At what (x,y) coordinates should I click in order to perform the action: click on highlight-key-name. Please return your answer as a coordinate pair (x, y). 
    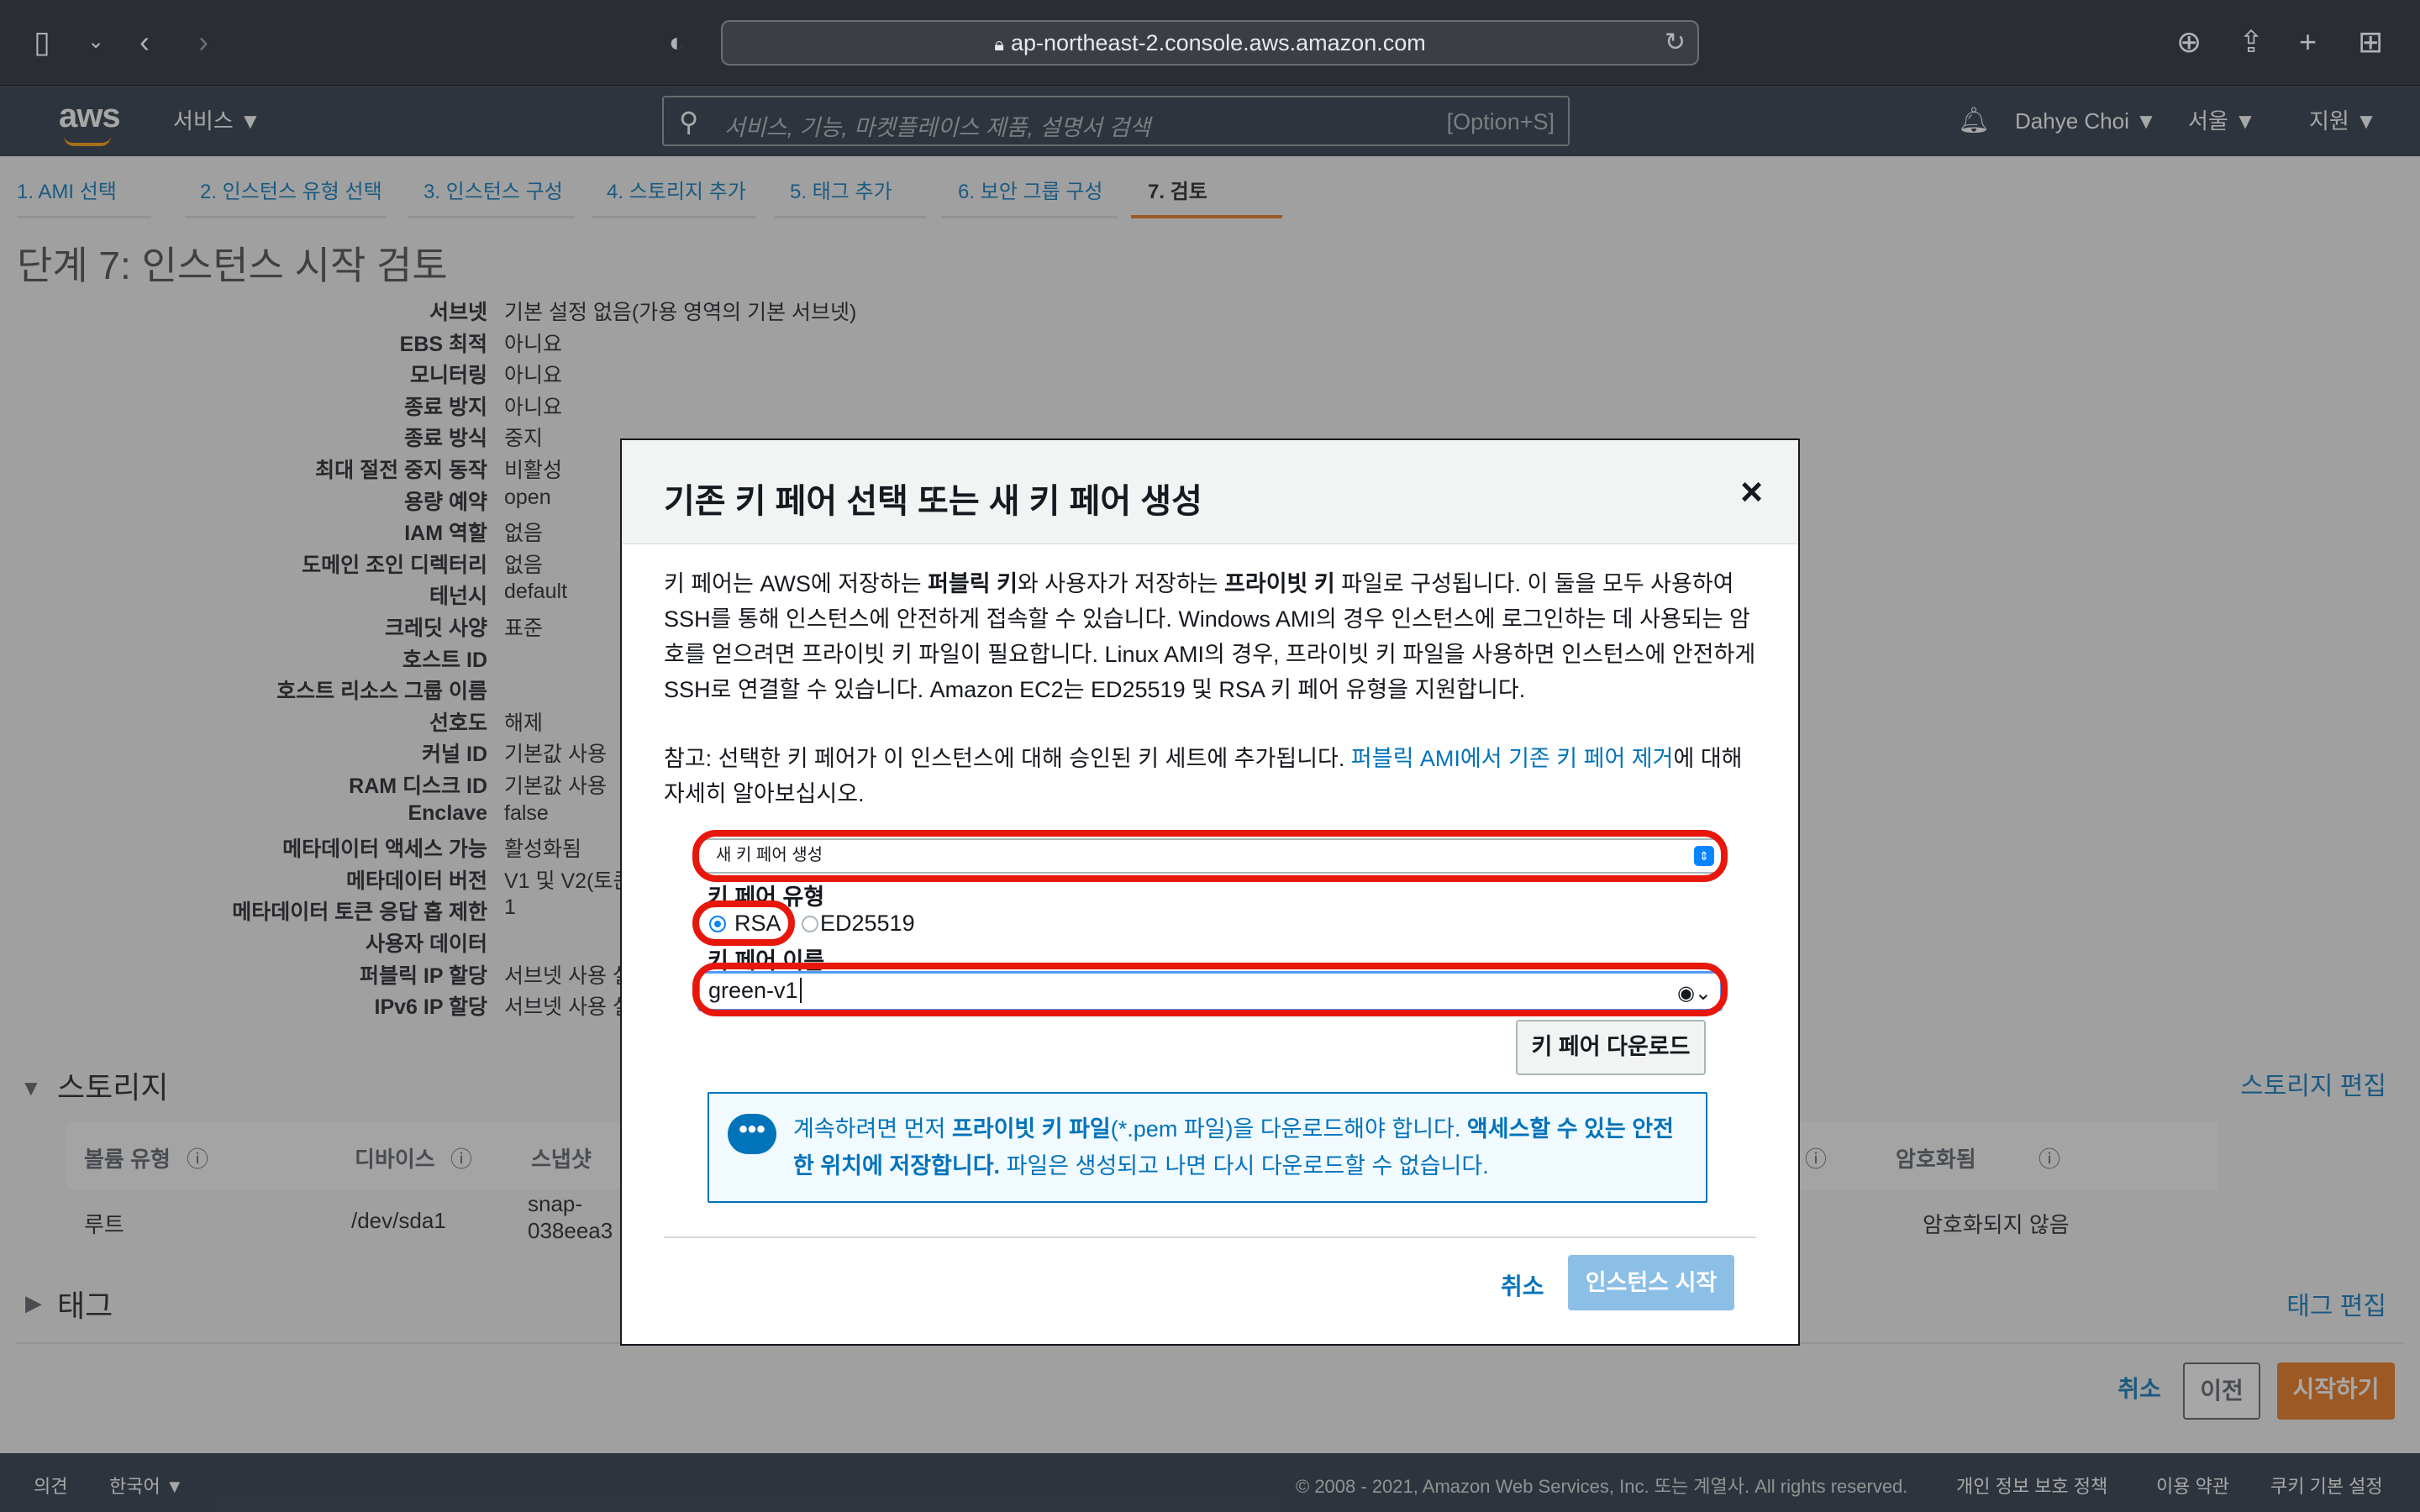
    Looking at the image, I should click on (1210, 989).